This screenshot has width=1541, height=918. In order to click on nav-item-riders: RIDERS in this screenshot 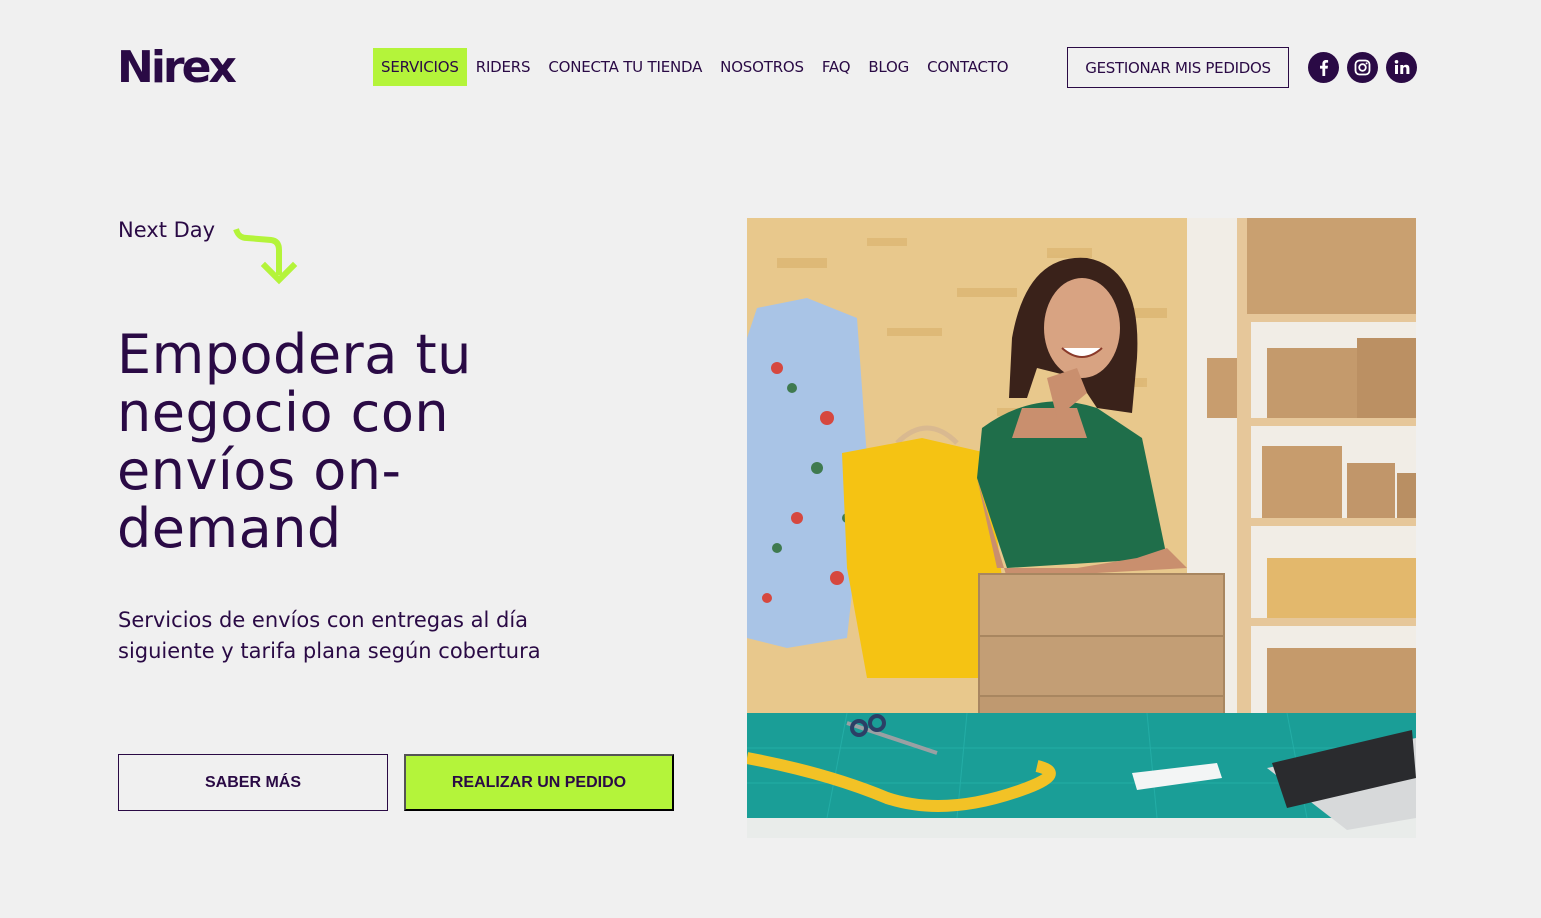, I will do `click(503, 67)`.